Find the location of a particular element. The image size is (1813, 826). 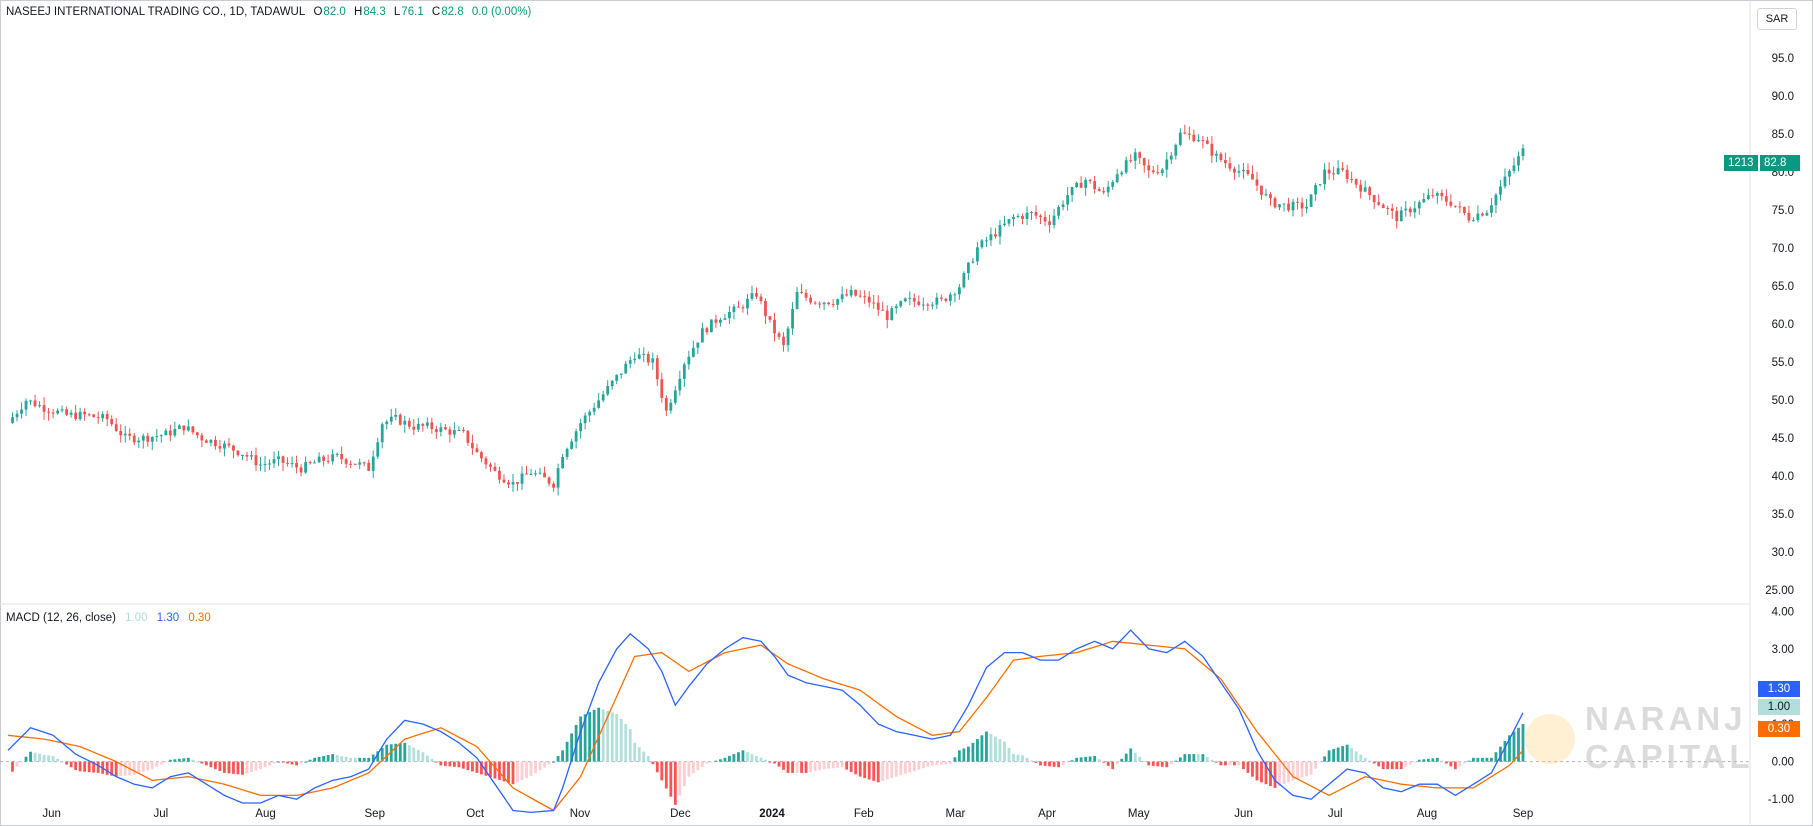

open-label: O is located at coordinates (318, 12).